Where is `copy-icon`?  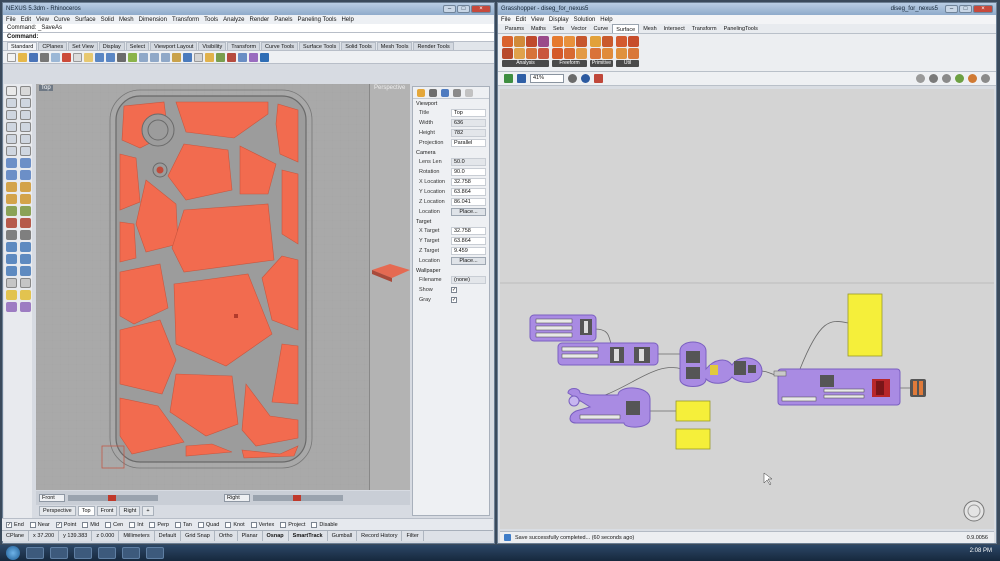 copy-icon is located at coordinates (77, 57).